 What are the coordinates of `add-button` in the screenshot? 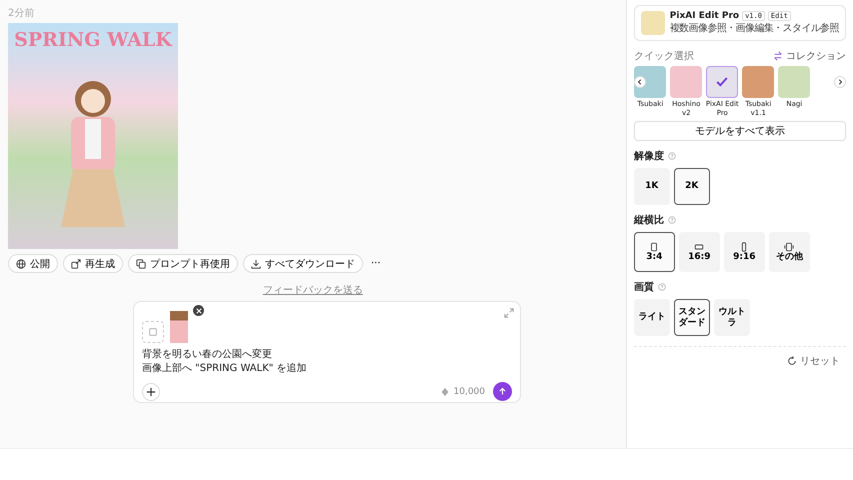 It's located at (151, 391).